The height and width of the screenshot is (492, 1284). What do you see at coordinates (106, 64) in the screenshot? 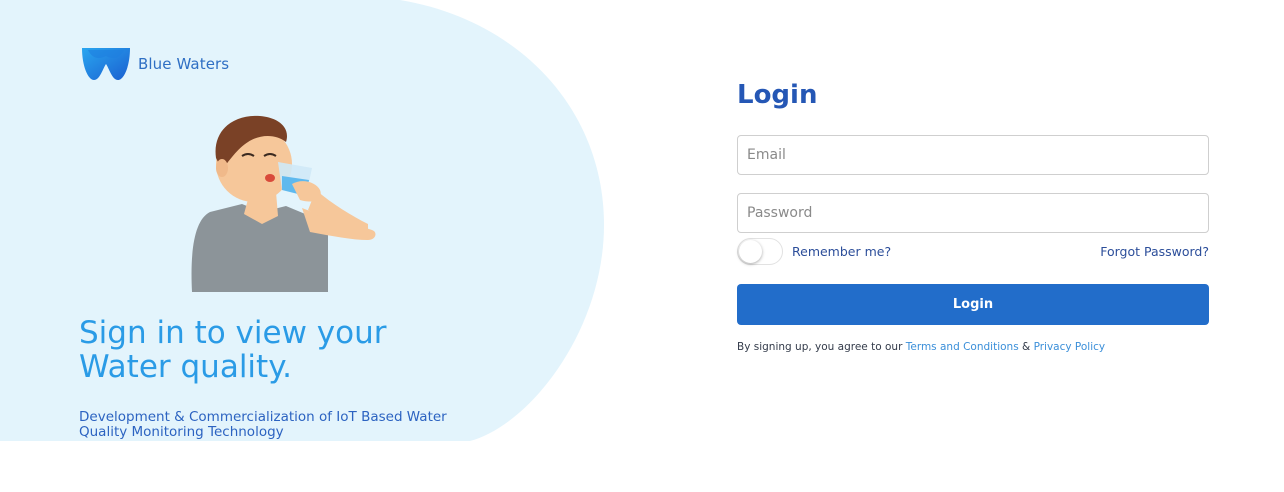
I see `blue-waters-logo-icon` at bounding box center [106, 64].